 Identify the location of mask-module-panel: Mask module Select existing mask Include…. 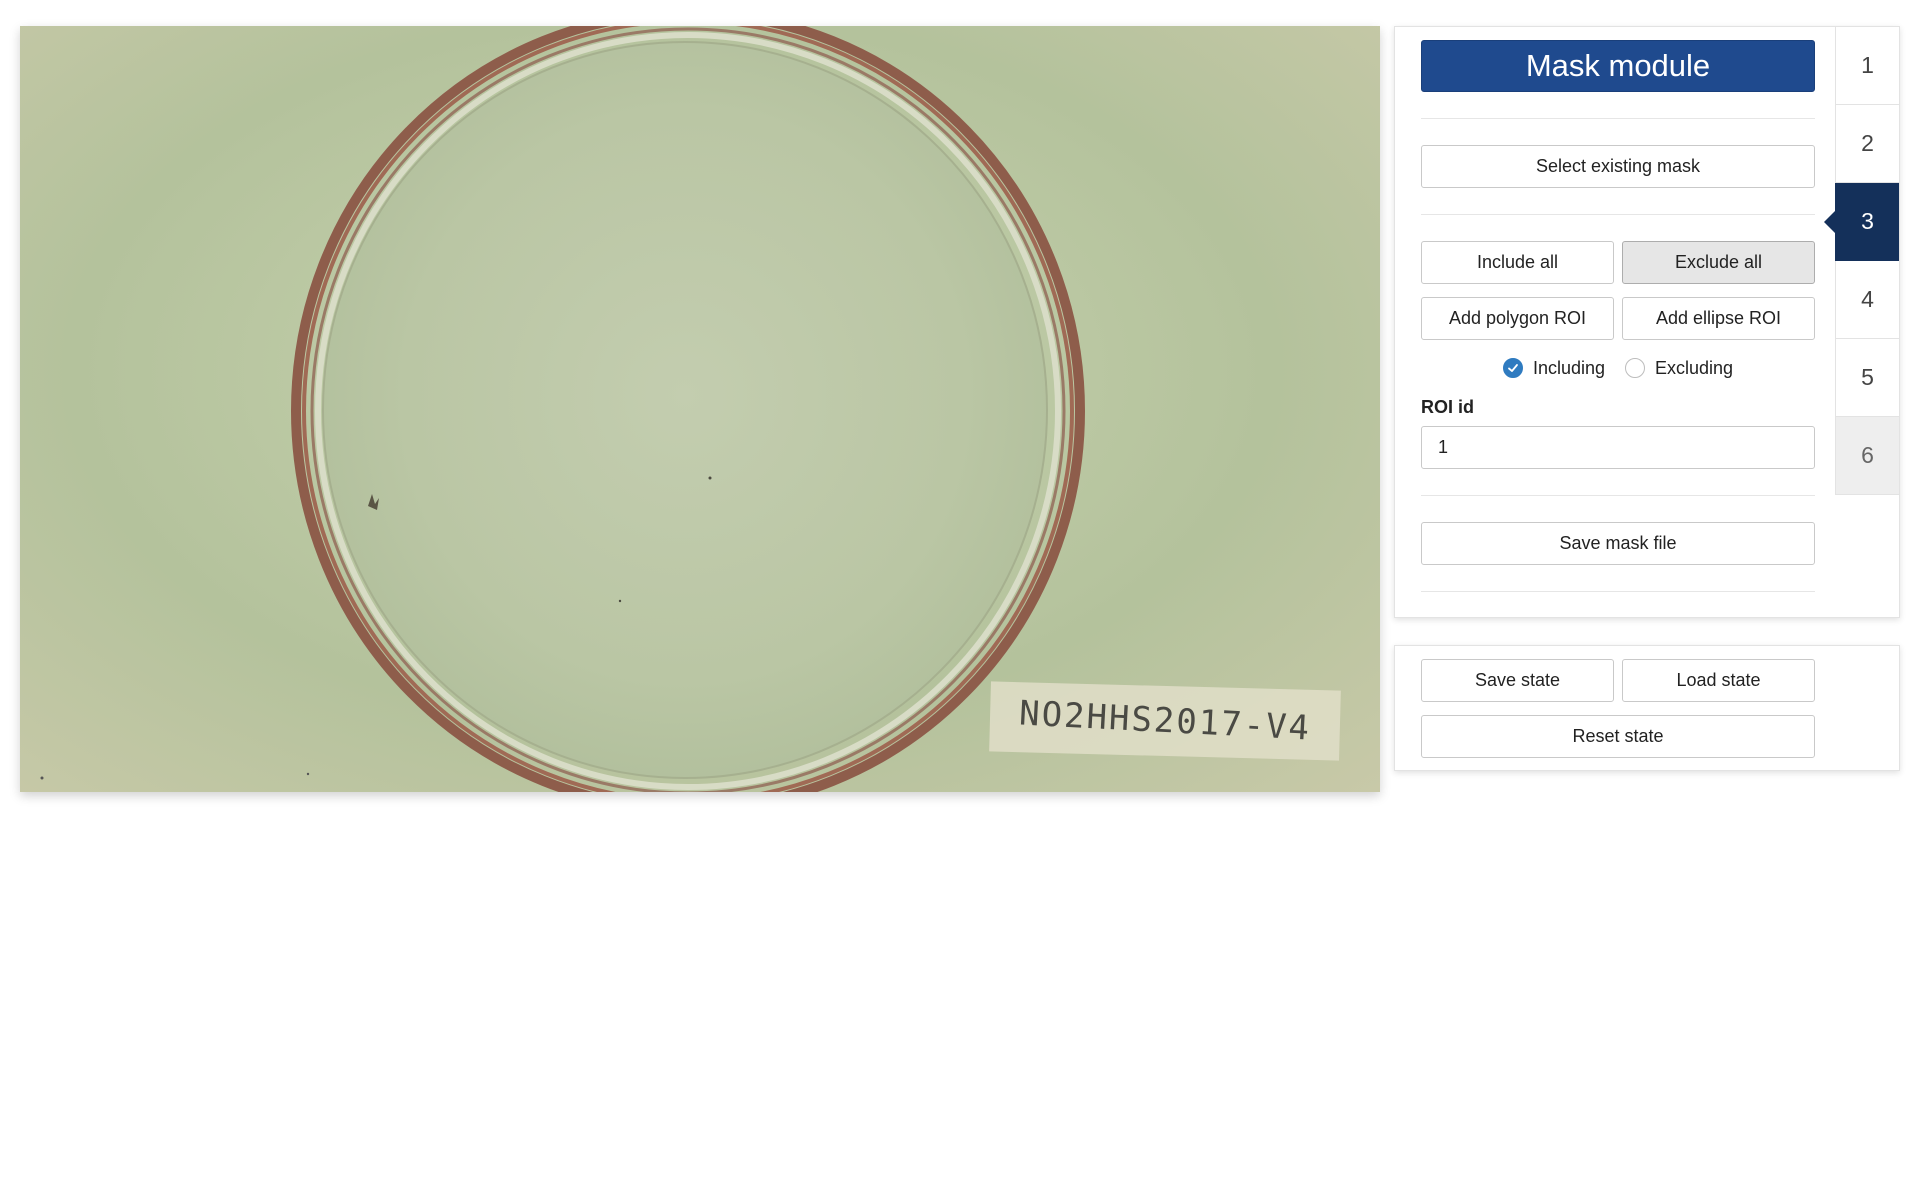
(1647, 322).